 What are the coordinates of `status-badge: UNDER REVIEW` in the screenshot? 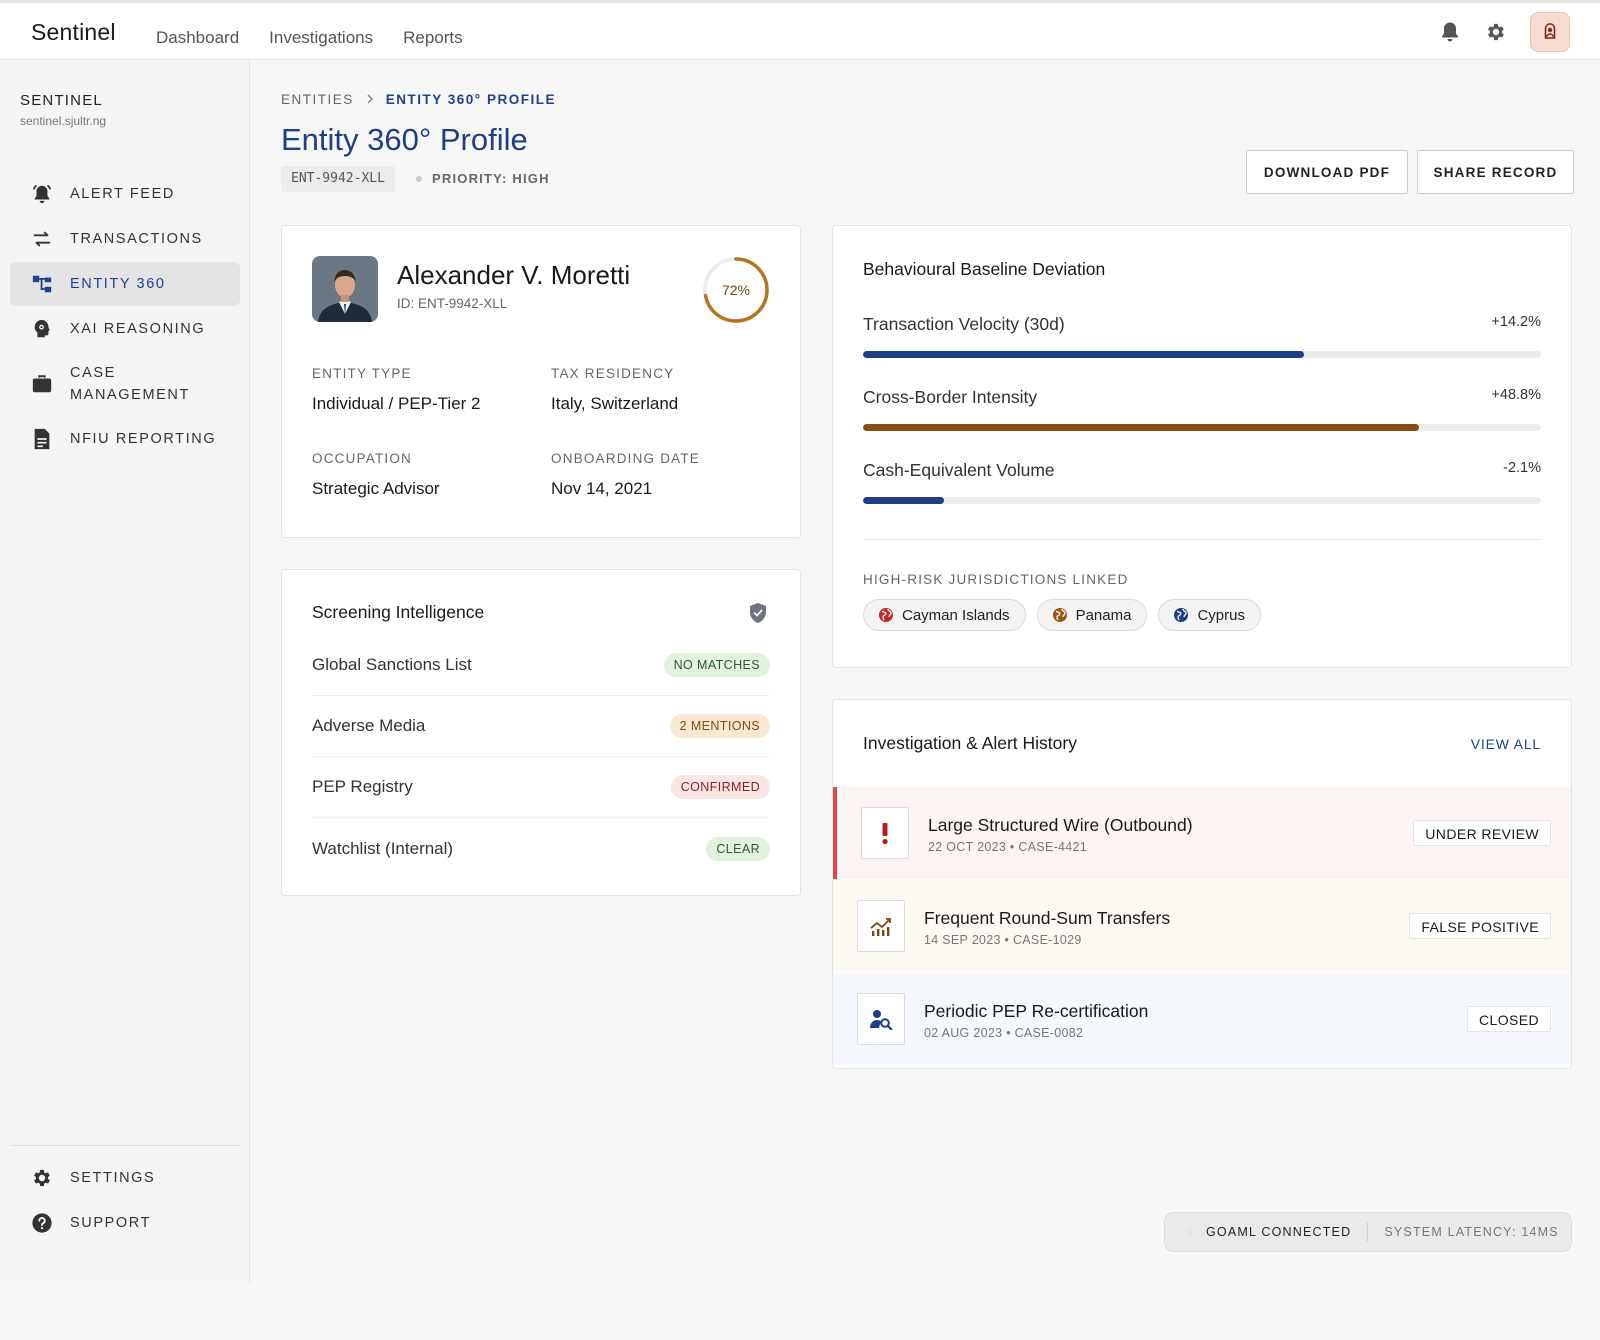 It's located at (1482, 833).